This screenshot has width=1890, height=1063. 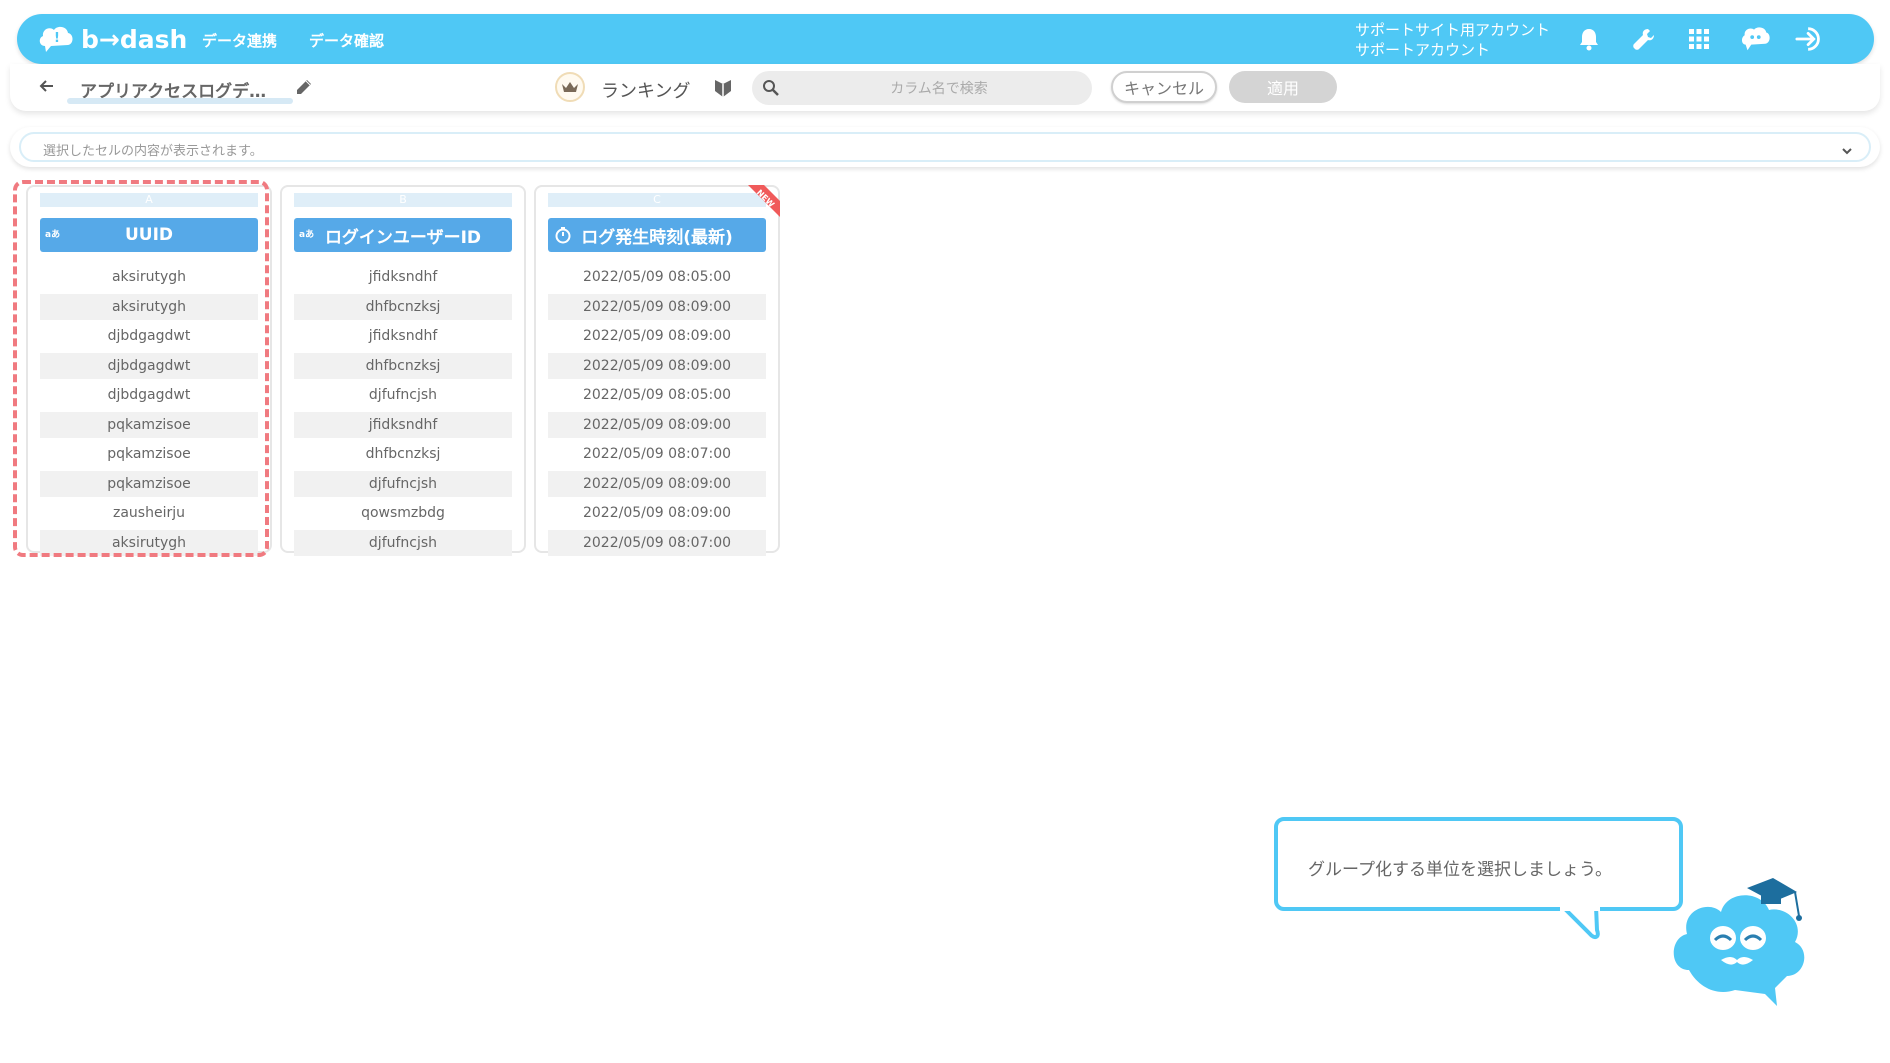 I want to click on column-search-input, so click(x=939, y=89).